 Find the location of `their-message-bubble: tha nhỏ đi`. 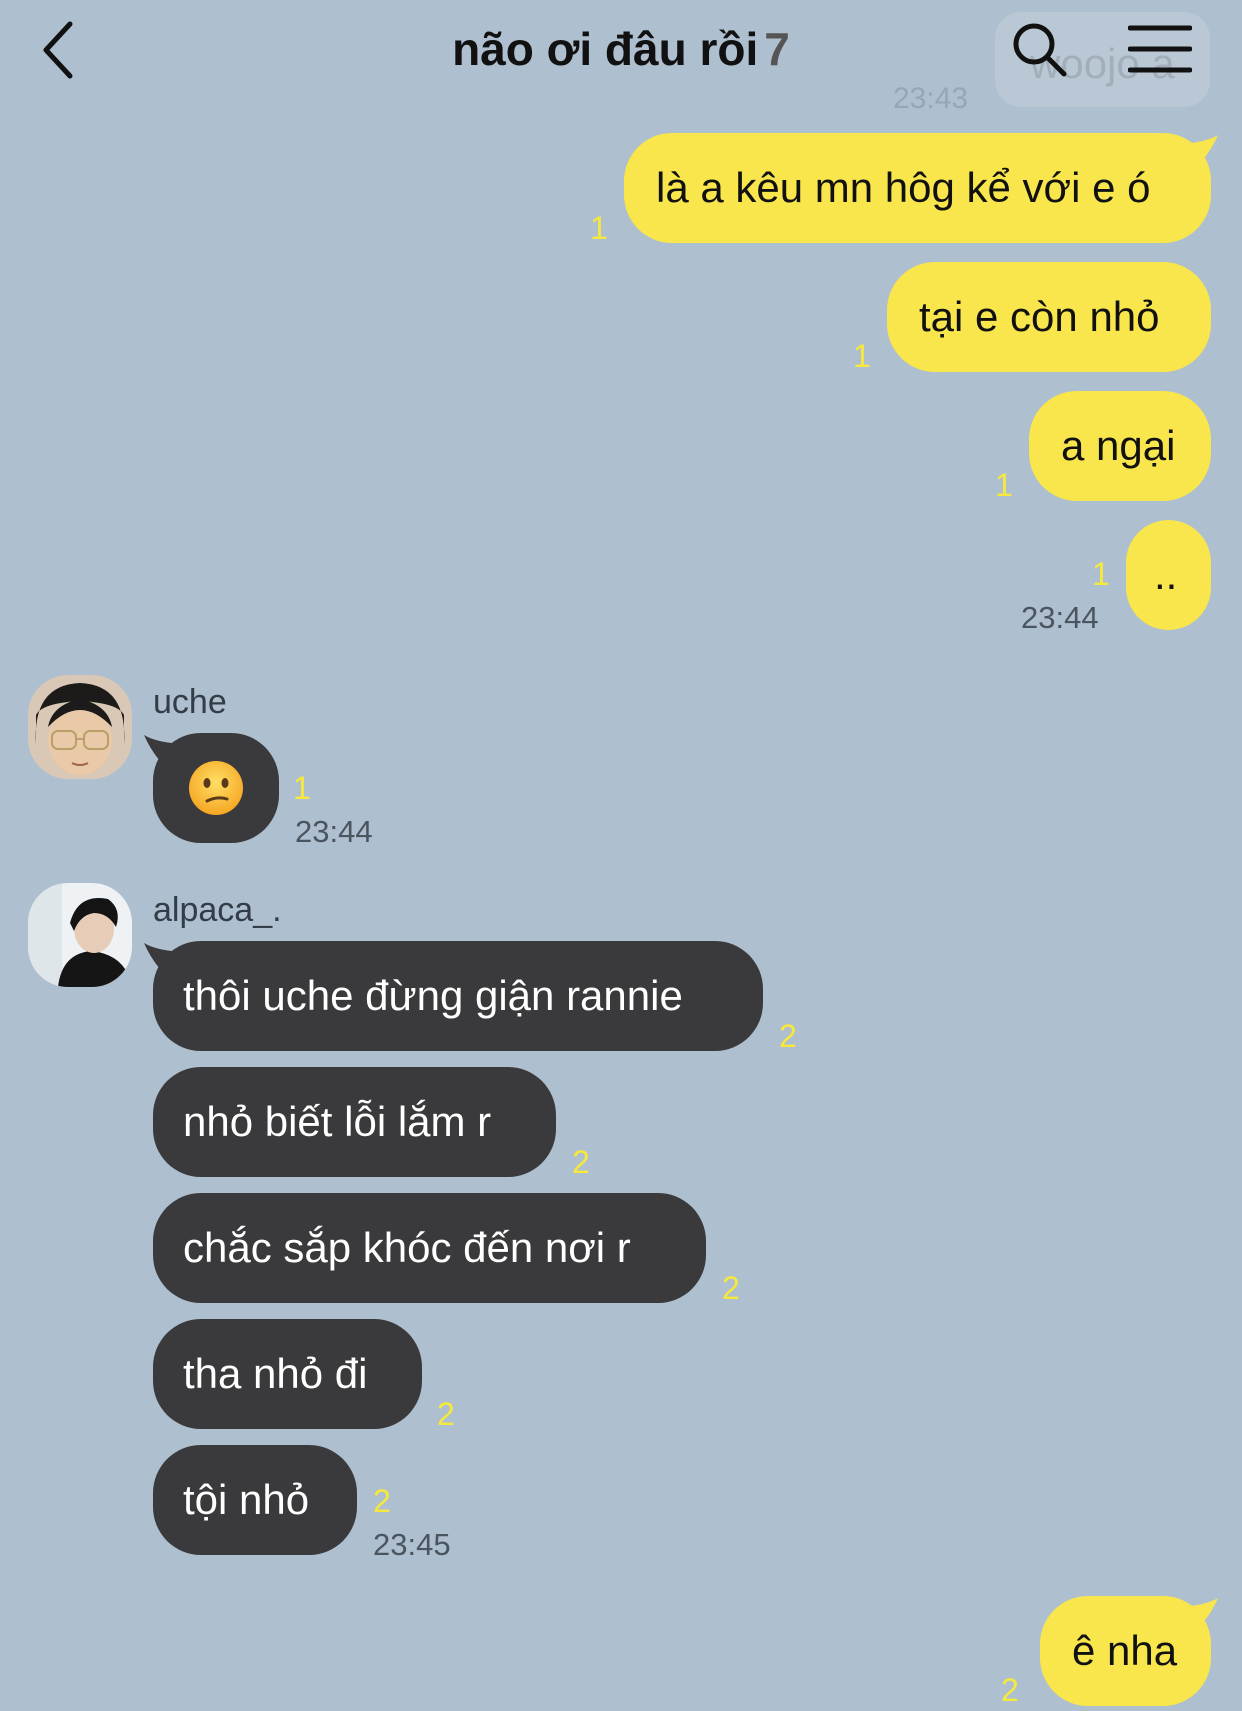

their-message-bubble: tha nhỏ đi is located at coordinates (287, 1374).